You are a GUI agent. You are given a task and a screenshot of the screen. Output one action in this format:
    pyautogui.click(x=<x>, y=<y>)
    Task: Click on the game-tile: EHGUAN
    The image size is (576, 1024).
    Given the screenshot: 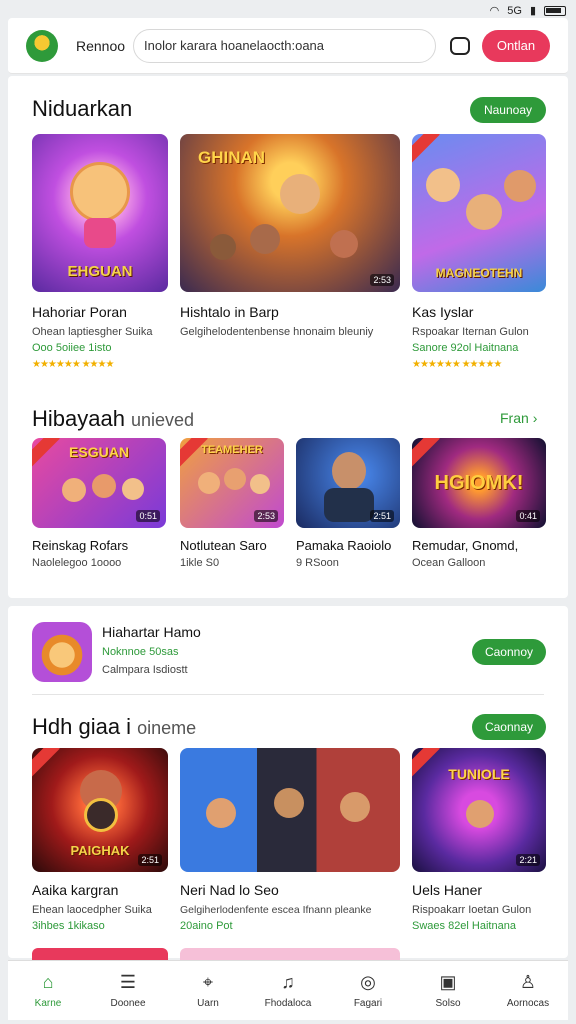 What is the action you would take?
    pyautogui.click(x=100, y=213)
    